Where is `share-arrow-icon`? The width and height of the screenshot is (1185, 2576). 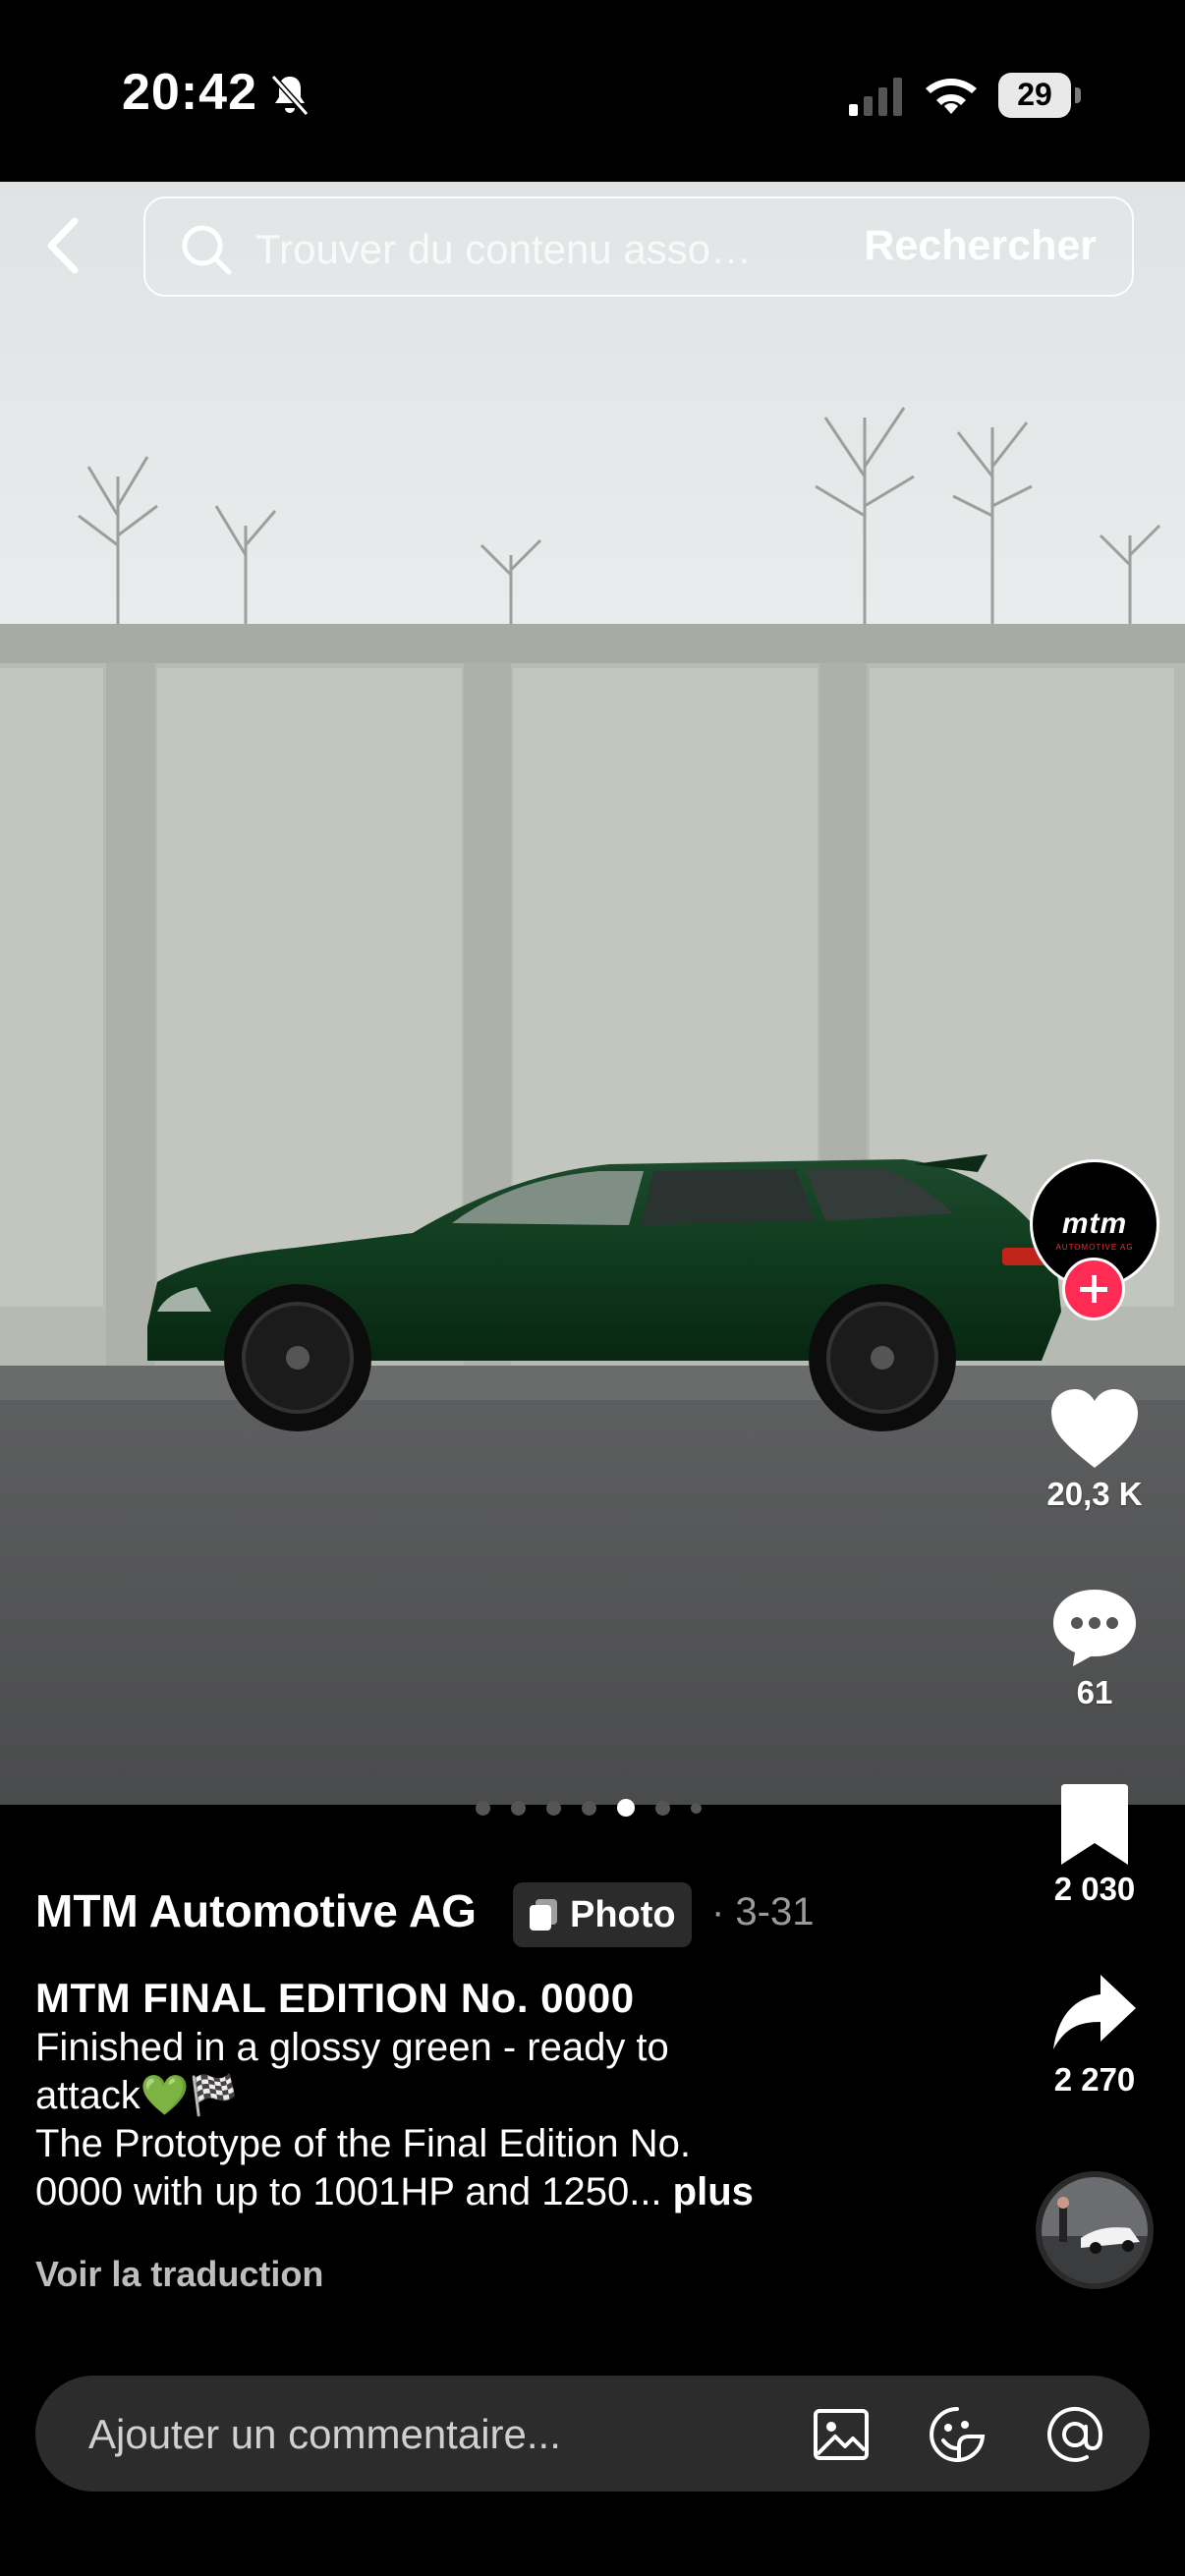
share-arrow-icon is located at coordinates (1095, 2012).